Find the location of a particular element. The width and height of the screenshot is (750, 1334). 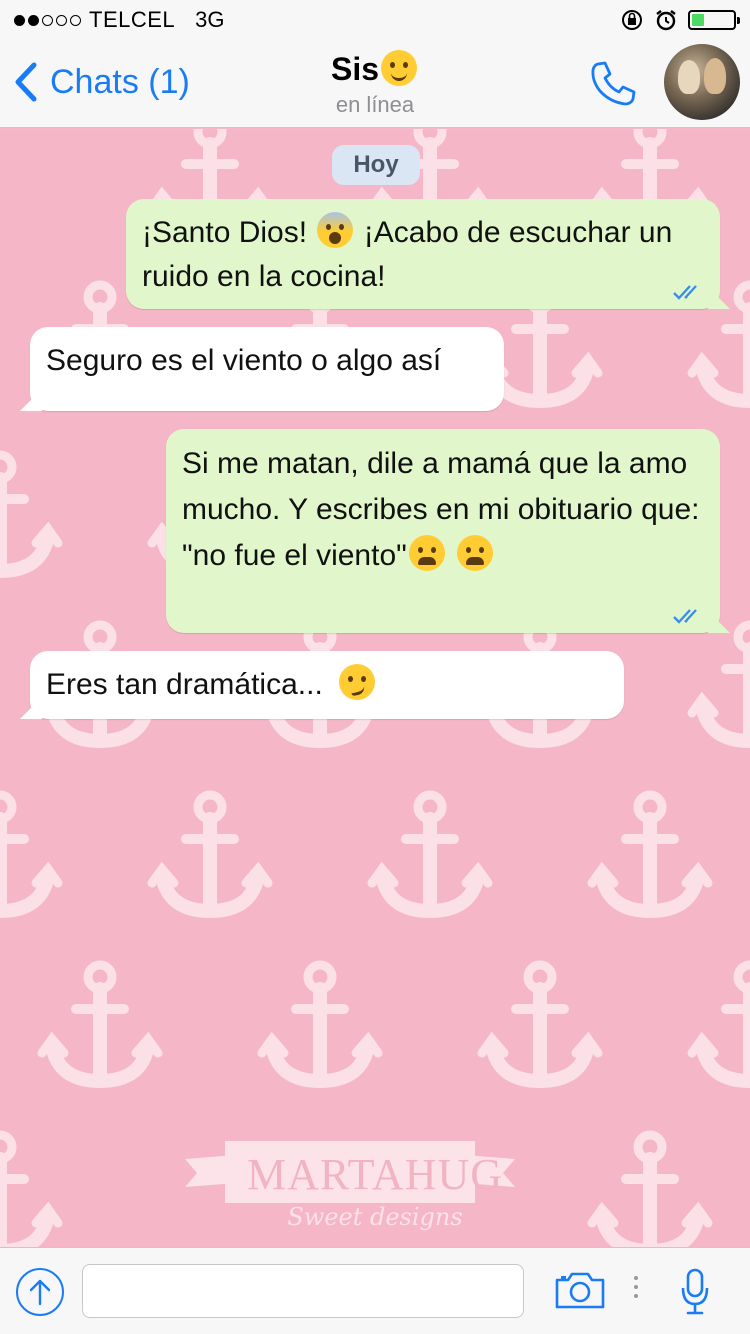

arrow-up-icon is located at coordinates (40, 1292).